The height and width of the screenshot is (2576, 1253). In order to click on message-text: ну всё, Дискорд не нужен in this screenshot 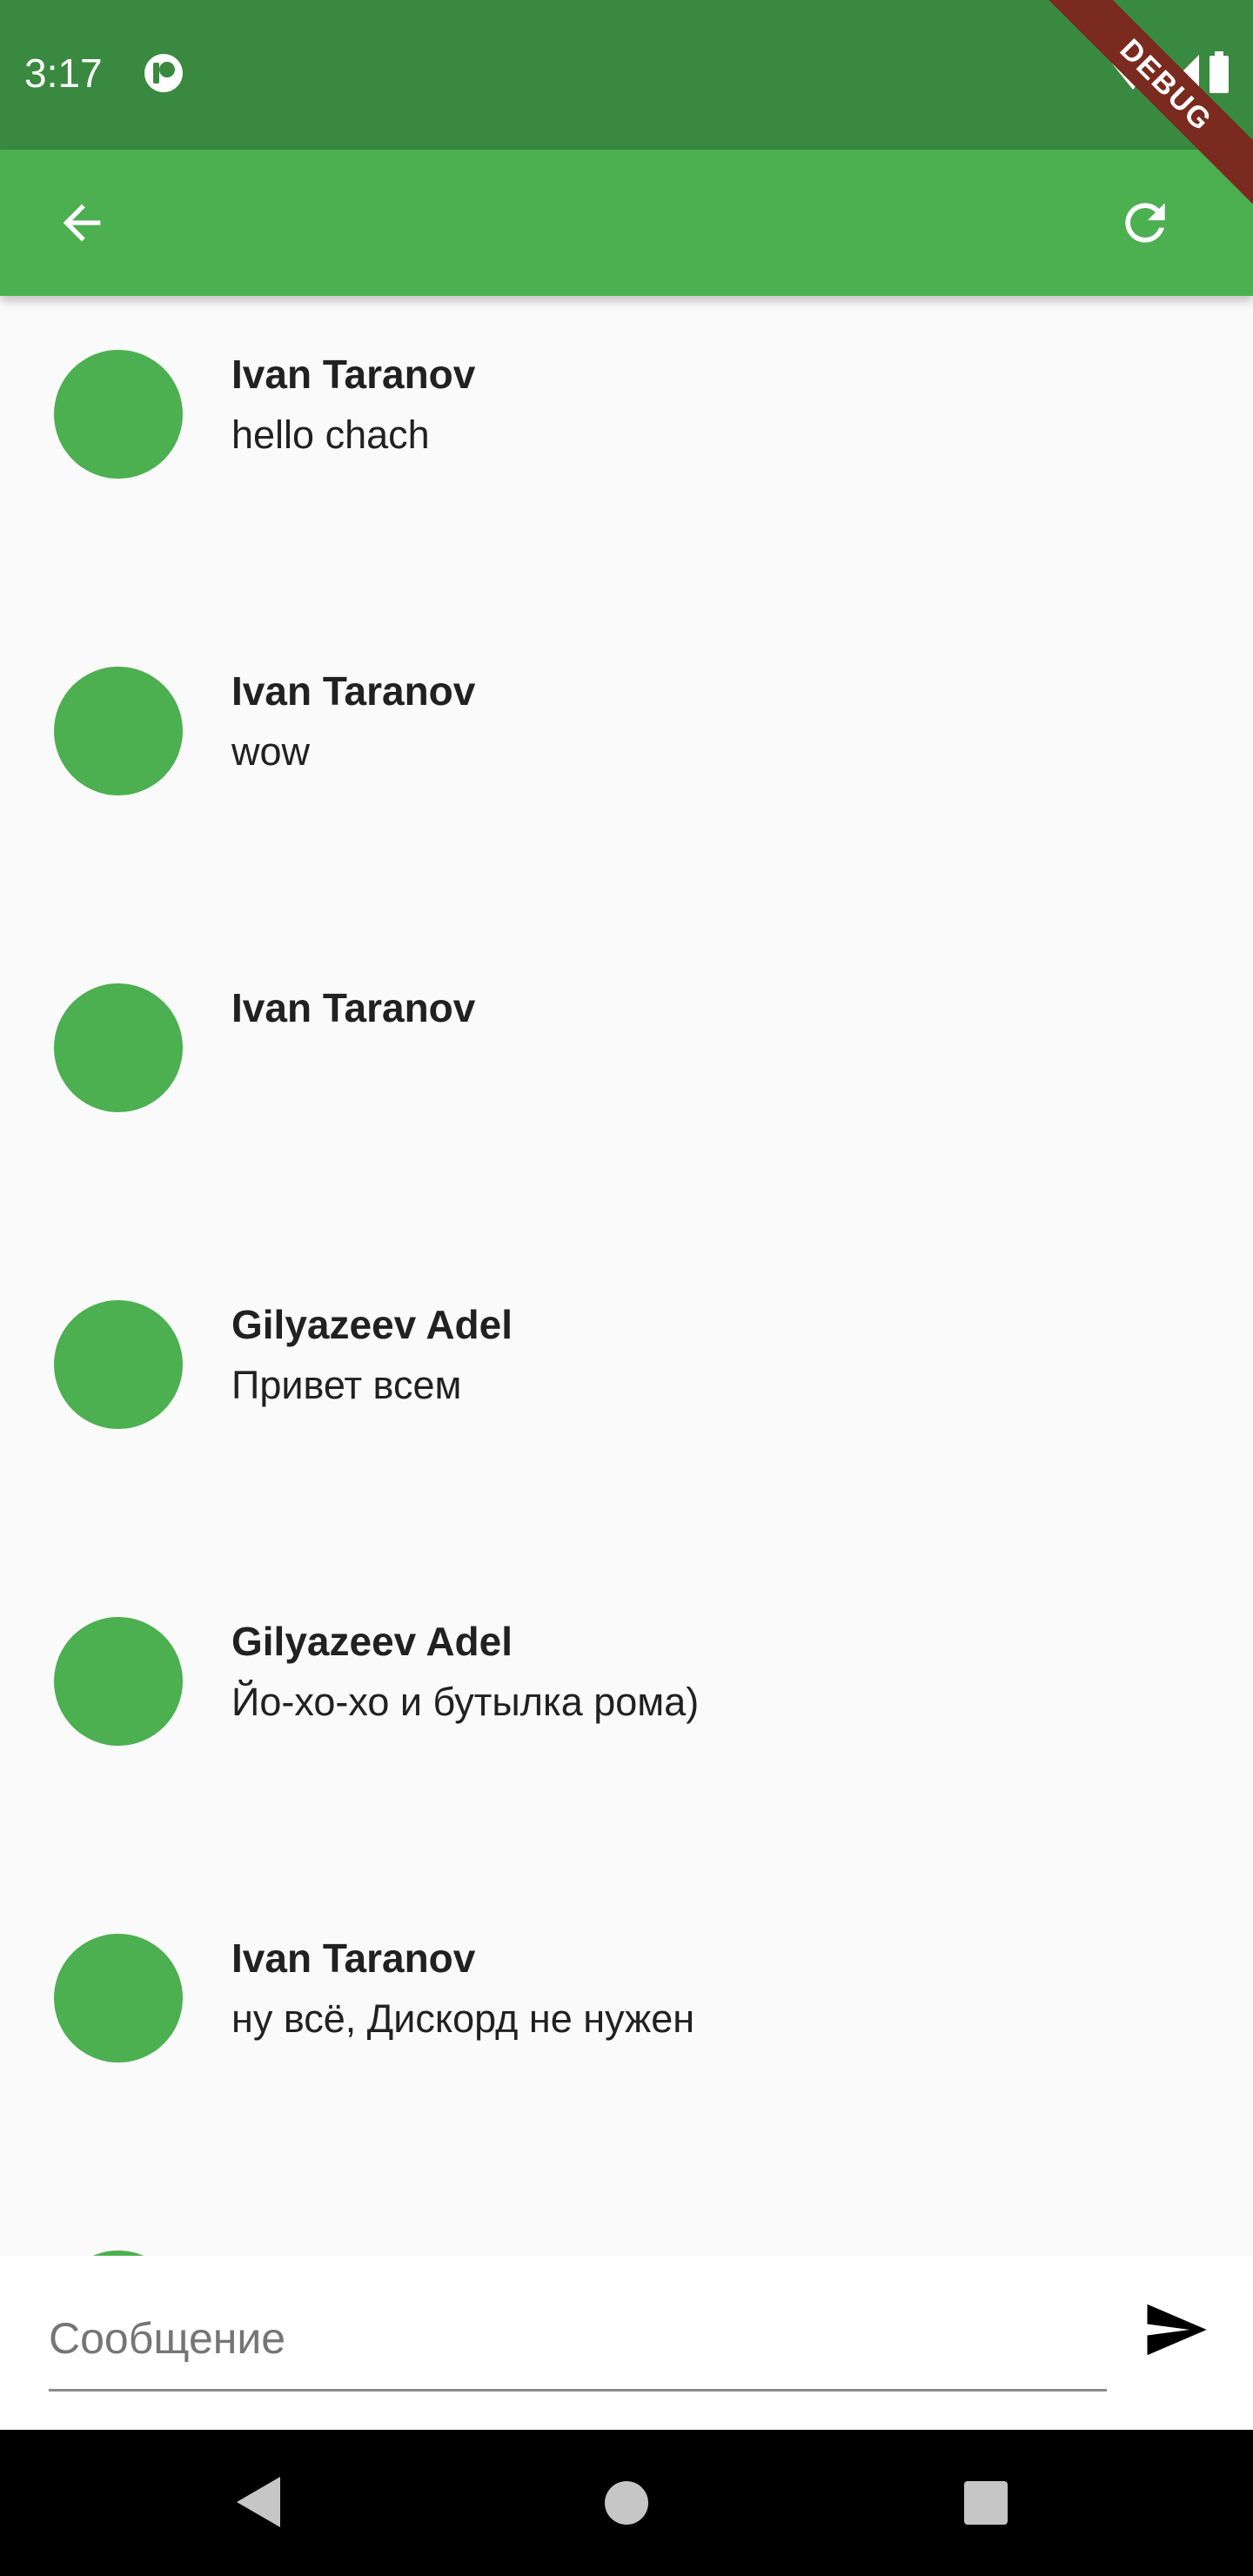, I will do `click(463, 2018)`.